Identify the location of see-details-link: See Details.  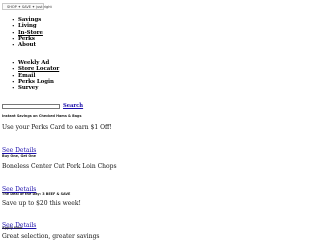
(19, 150).